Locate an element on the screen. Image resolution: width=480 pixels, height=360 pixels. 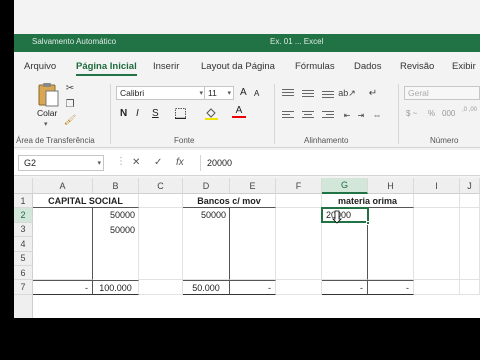
select-all-corner is located at coordinates (23, 186).